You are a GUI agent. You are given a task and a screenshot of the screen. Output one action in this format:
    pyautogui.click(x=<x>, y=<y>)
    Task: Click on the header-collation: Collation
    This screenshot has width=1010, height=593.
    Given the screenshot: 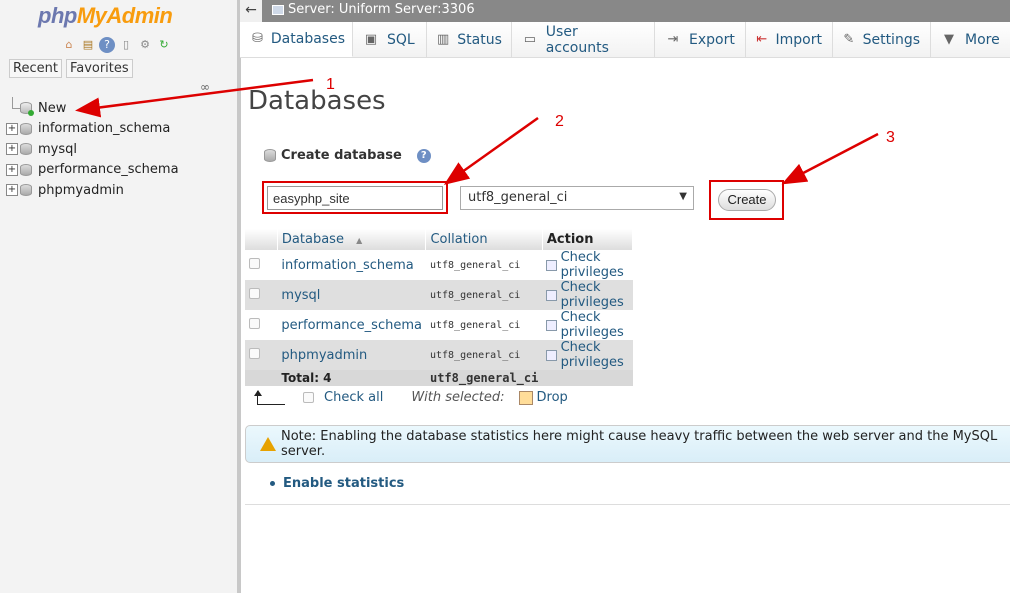 What is the action you would take?
    pyautogui.click(x=484, y=239)
    